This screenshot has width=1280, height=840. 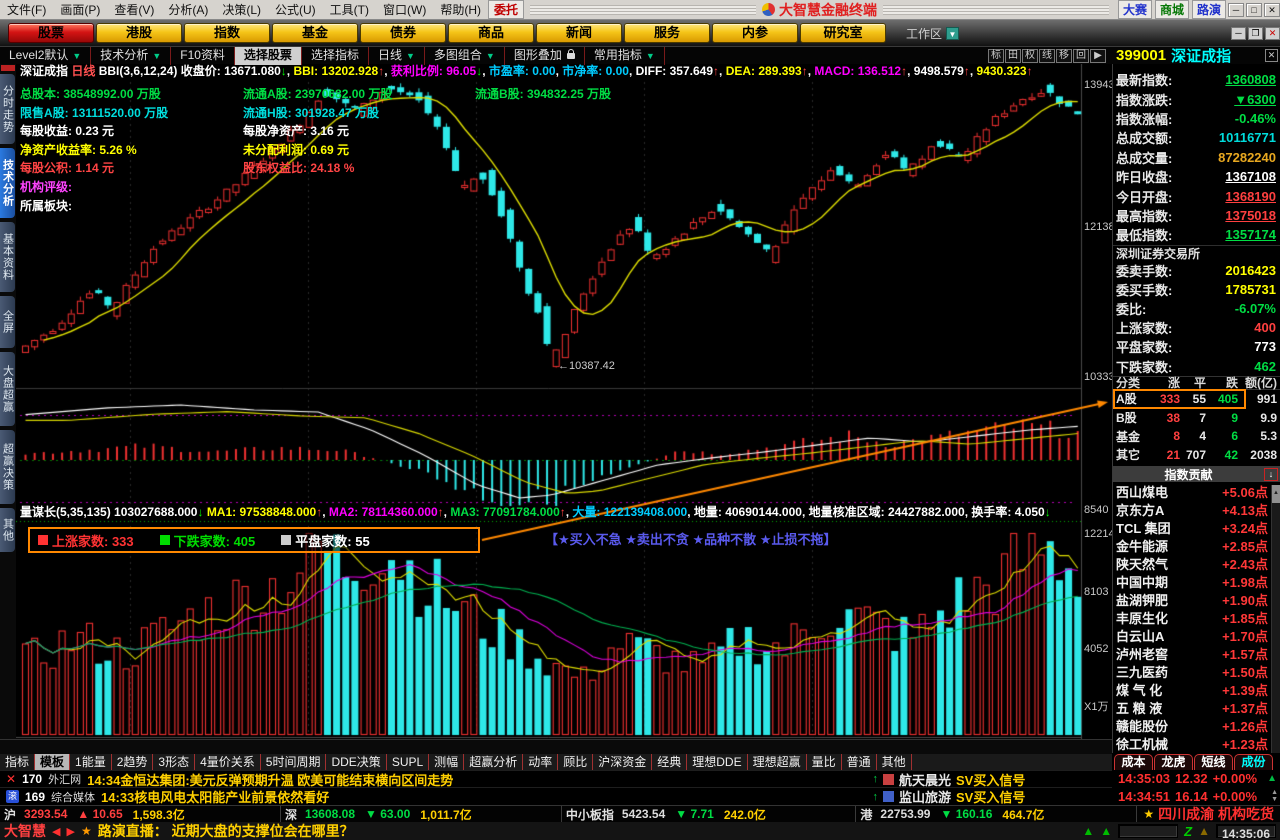 What do you see at coordinates (404, 9) in the screenshot?
I see `menu-item: 窗口(W)` at bounding box center [404, 9].